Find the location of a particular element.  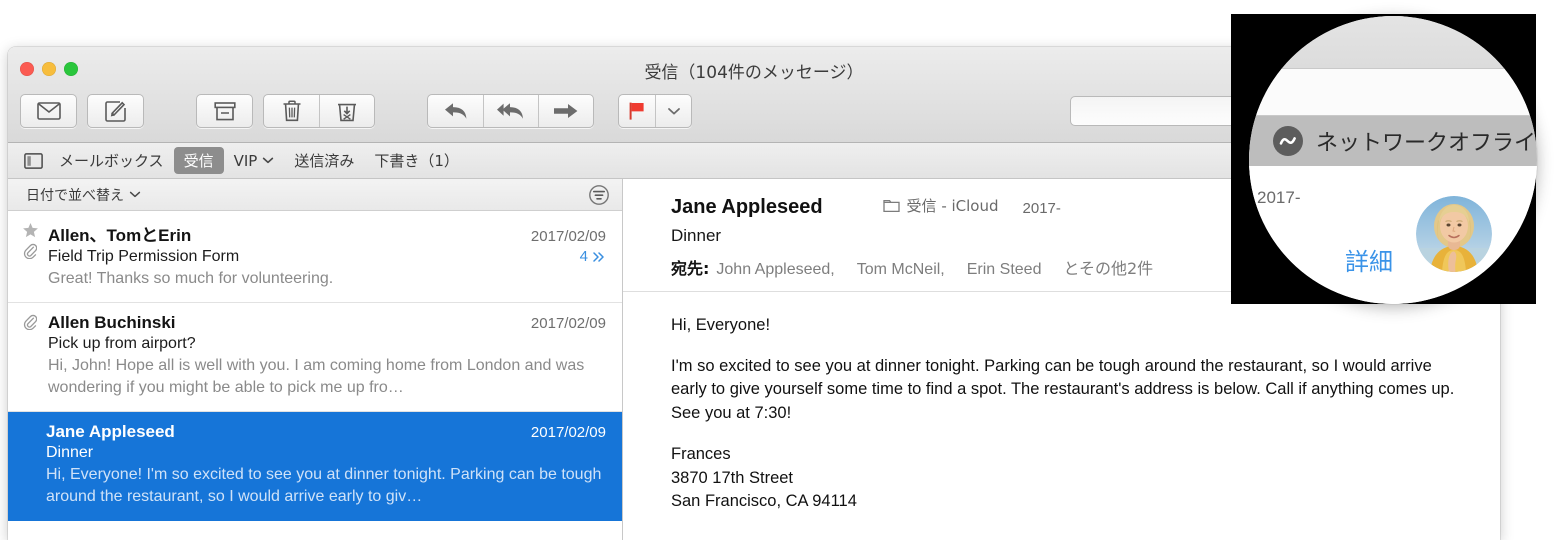

message-sender: Allen、TomとErin is located at coordinates (120, 235).